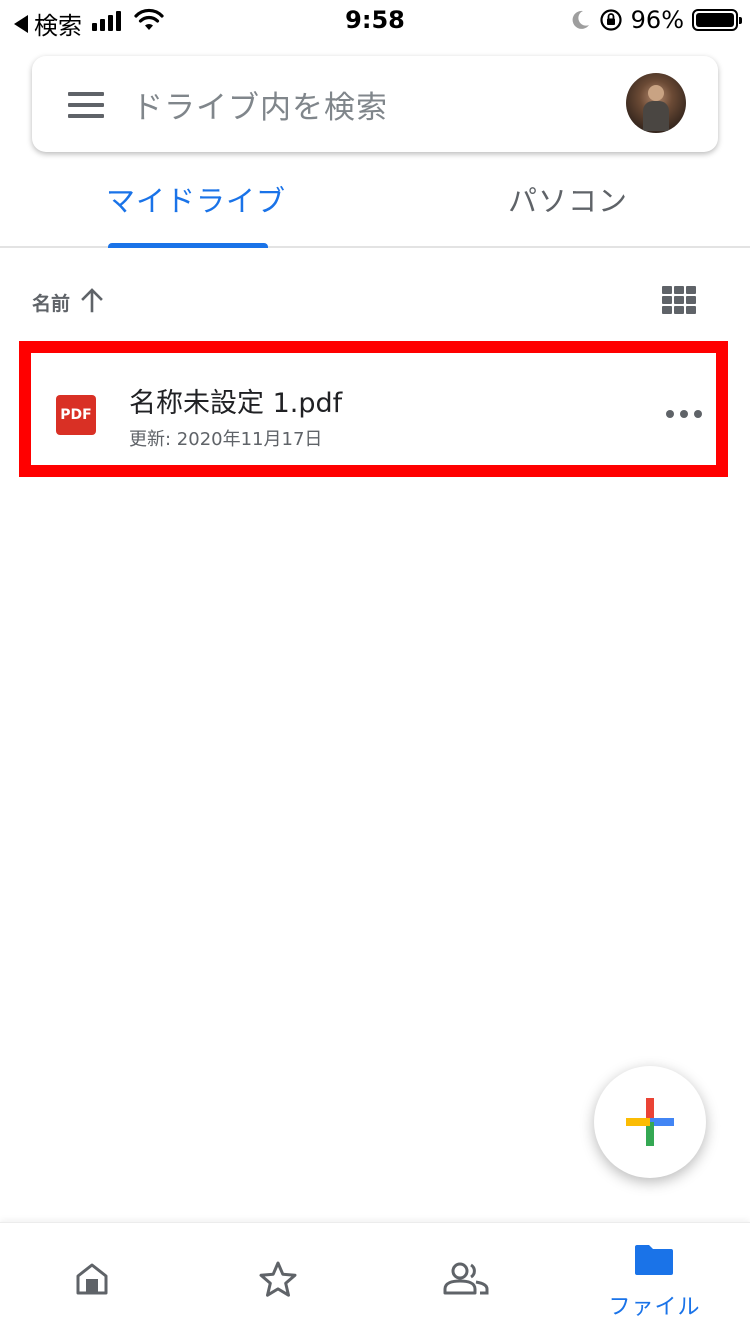 Image resolution: width=750 pixels, height=1334 pixels. What do you see at coordinates (375, 204) in the screenshot?
I see `tab-bar: マイドライブ パソコン` at bounding box center [375, 204].